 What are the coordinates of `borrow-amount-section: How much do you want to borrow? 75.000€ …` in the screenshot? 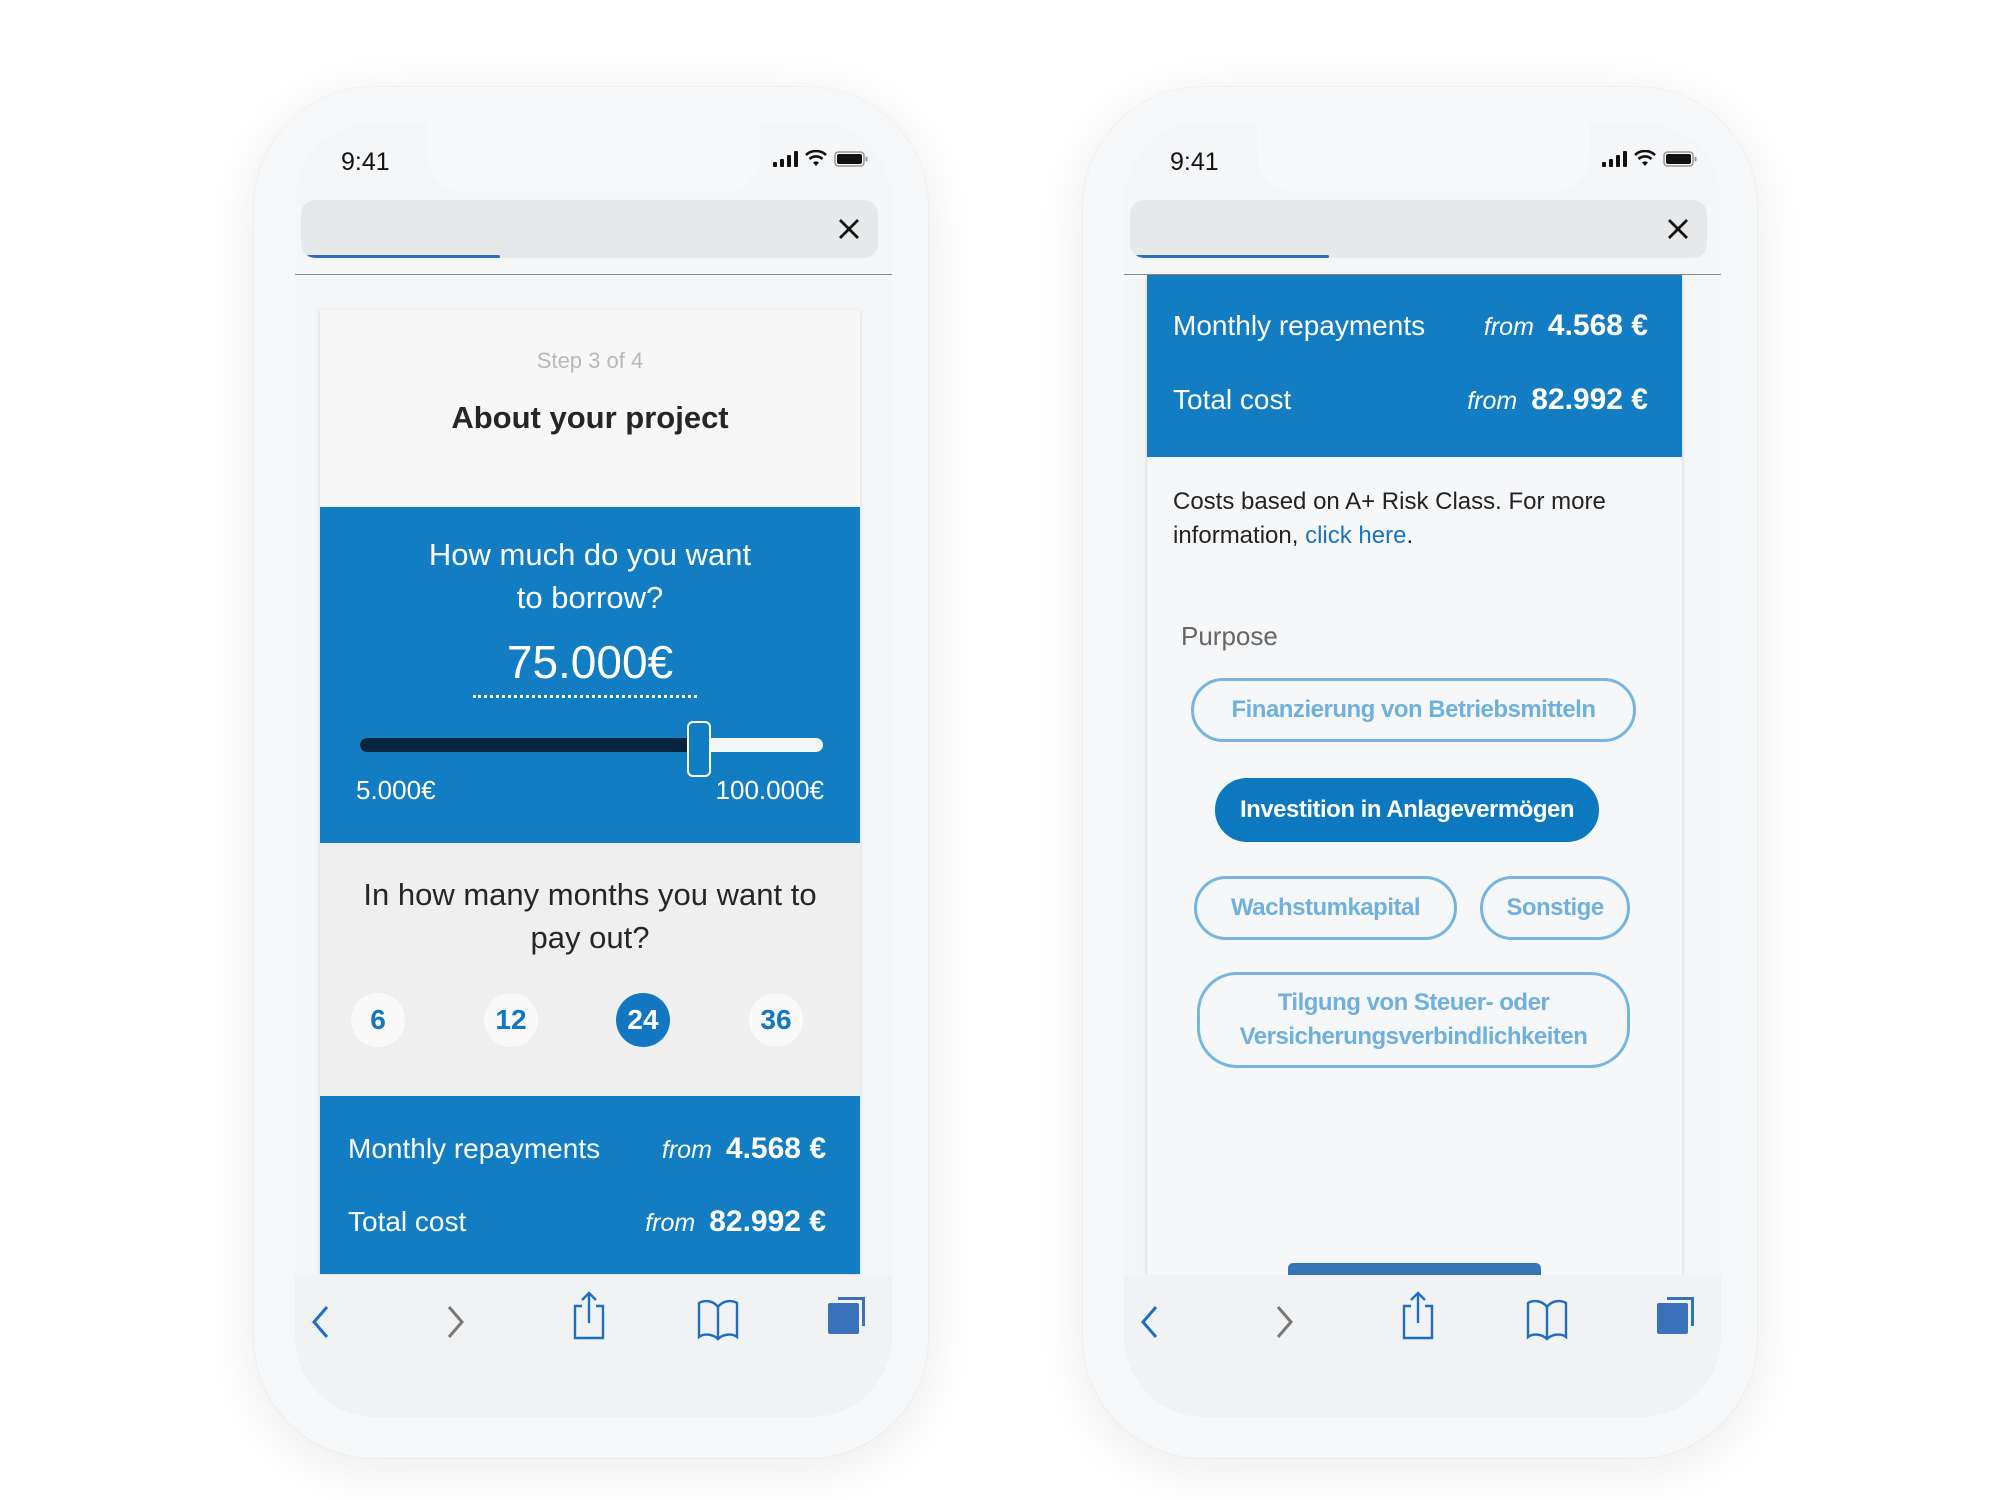 It's located at (590, 675).